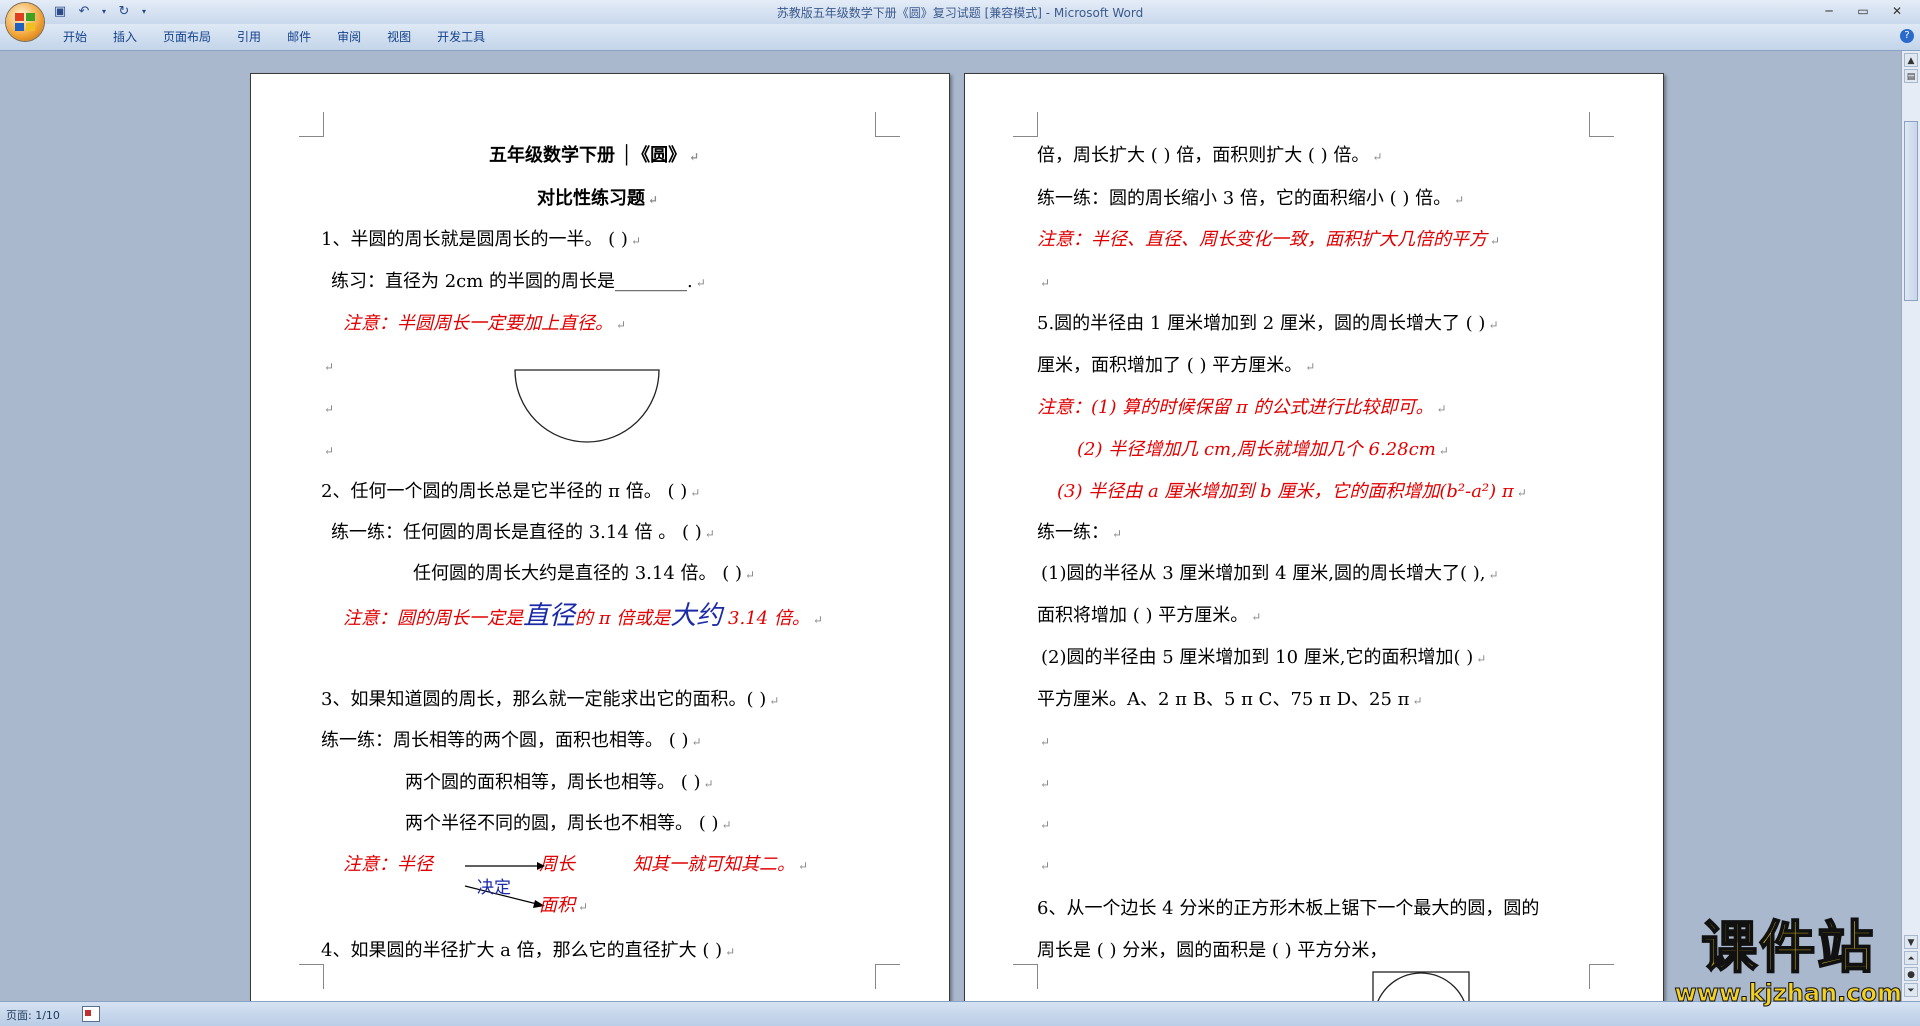  Describe the element at coordinates (721, 864) in the screenshot. I see `note-3-know-one: 知其一就可知其二。 ↵` at that location.